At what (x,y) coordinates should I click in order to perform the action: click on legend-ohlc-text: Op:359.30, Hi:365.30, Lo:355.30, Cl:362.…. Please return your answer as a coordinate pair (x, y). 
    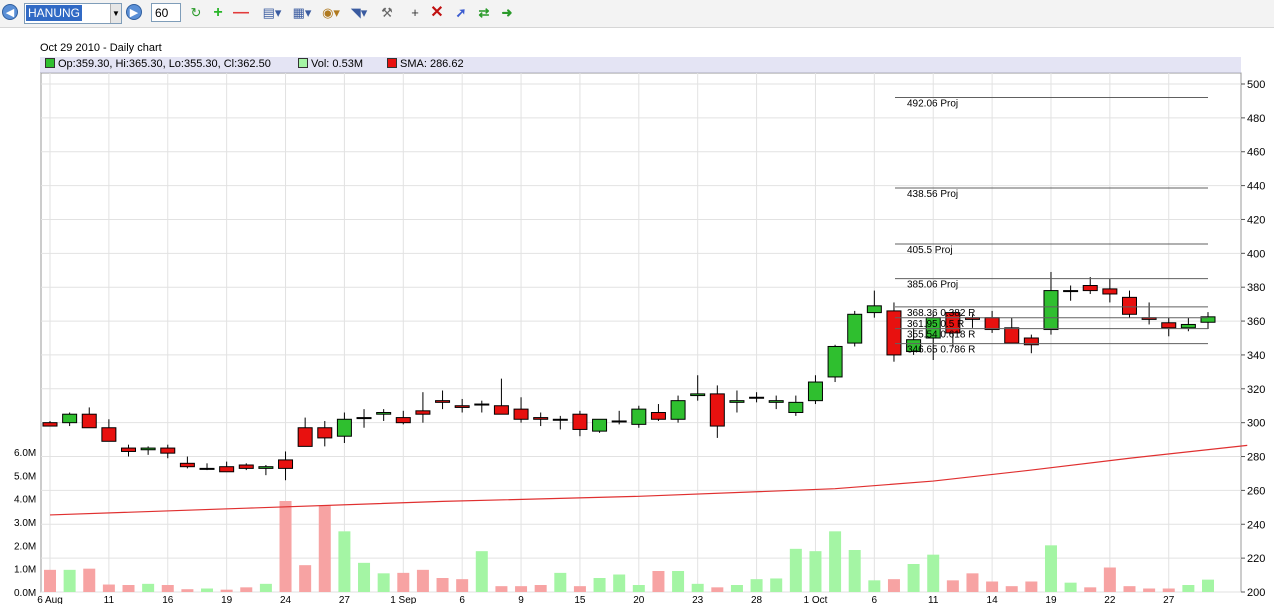
    Looking at the image, I should click on (164, 64).